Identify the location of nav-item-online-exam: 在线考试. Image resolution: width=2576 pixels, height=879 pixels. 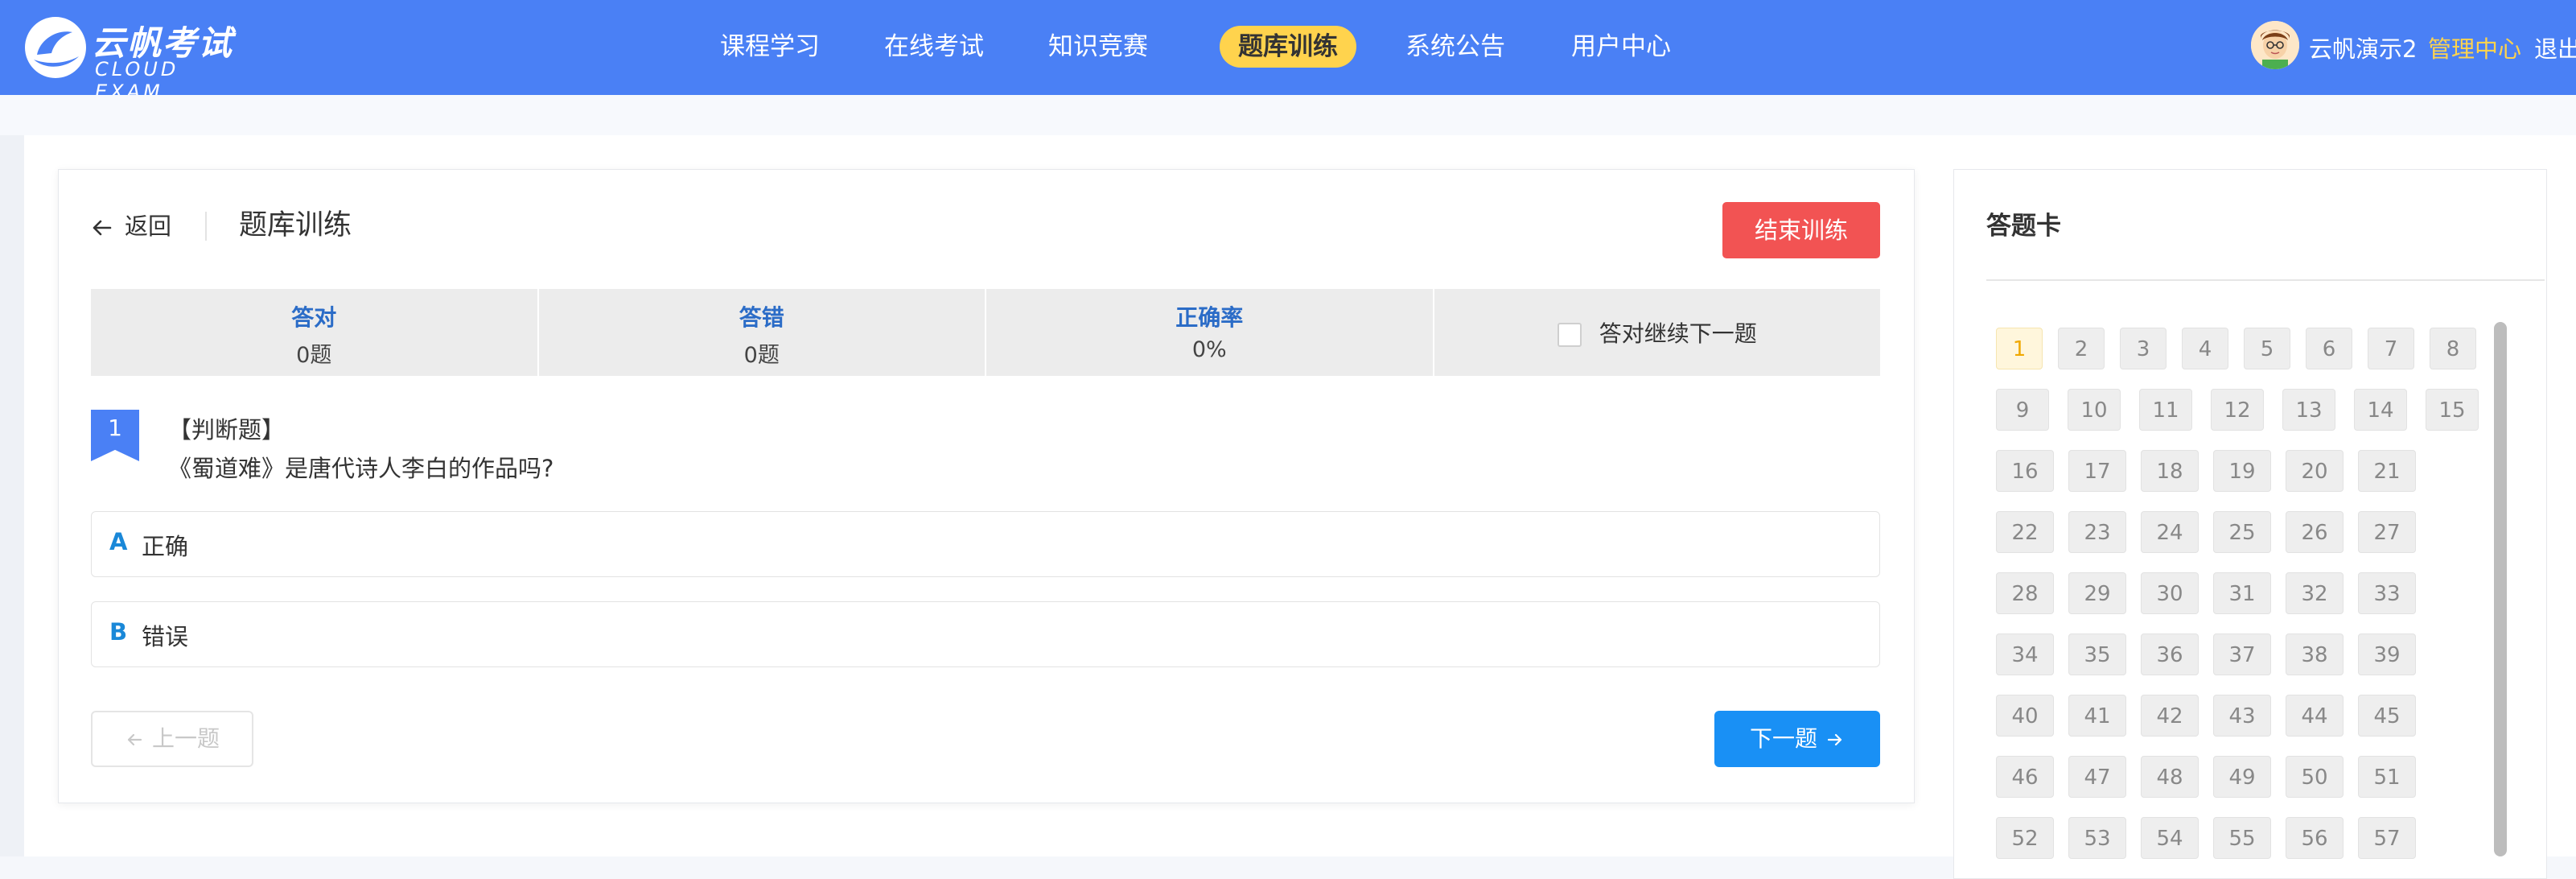
(934, 47).